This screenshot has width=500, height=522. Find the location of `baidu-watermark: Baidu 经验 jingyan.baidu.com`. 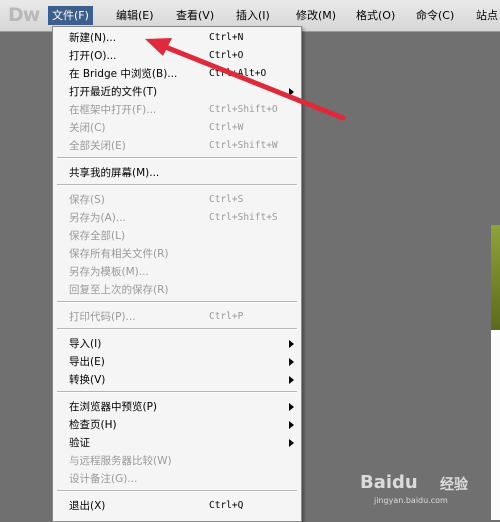

baidu-watermark: Baidu 经验 jingyan.baidu.com is located at coordinates (425, 490).